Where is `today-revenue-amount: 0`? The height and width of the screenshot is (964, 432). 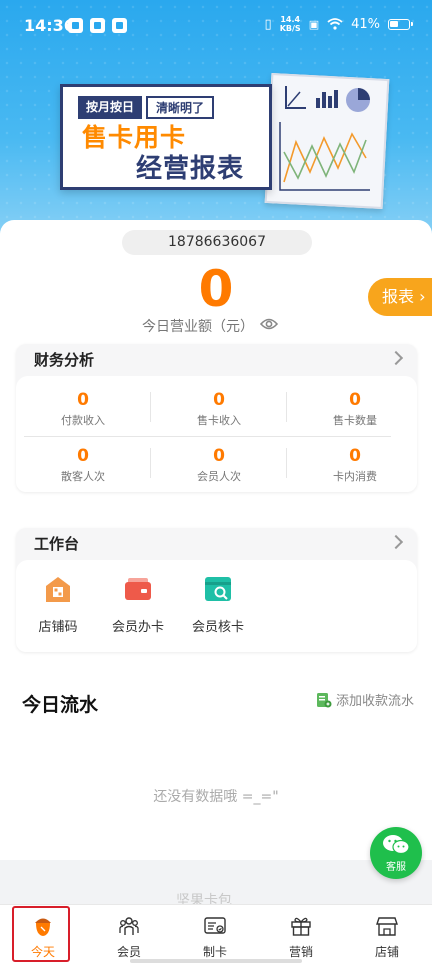 today-revenue-amount: 0 is located at coordinates (216, 289).